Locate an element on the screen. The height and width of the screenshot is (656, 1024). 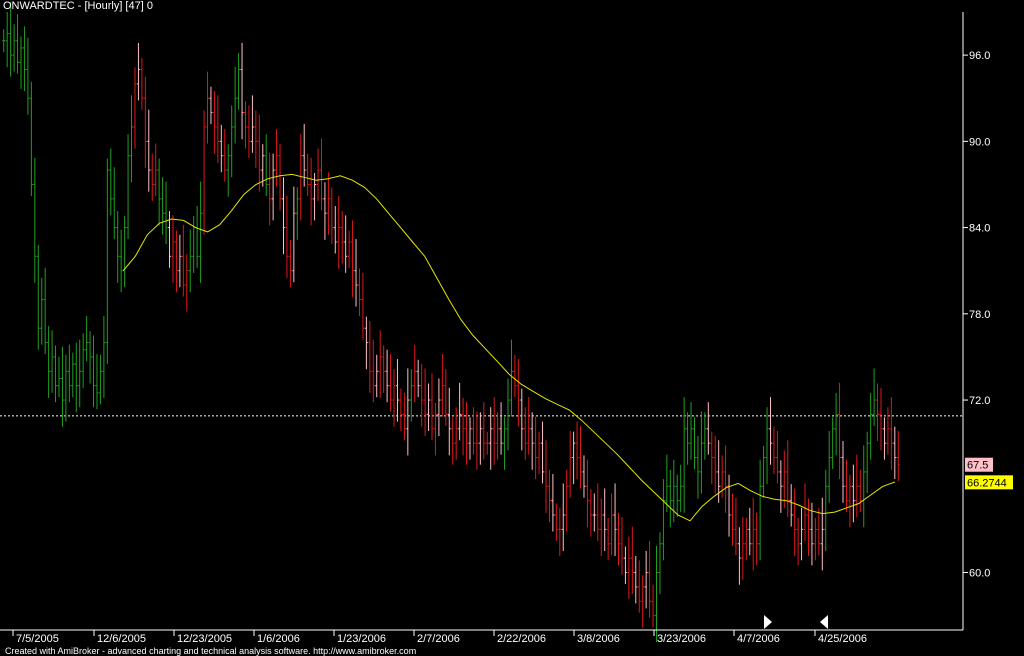
y-tick-label: 72.0 is located at coordinates (979, 401).